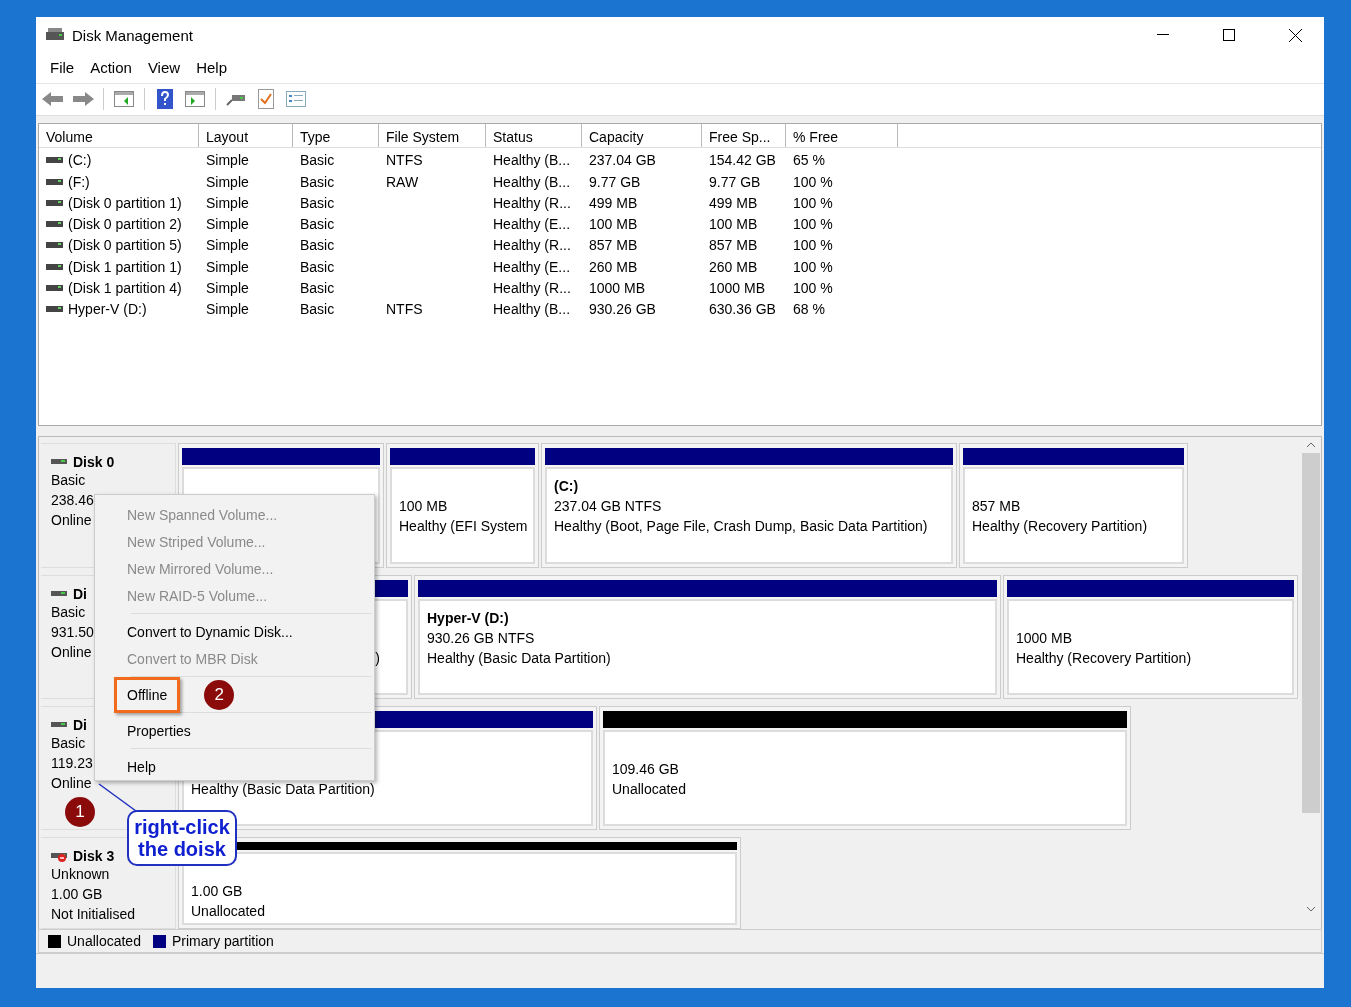  Describe the element at coordinates (80, 875) in the screenshot. I see `disk-type: Unknown` at that location.